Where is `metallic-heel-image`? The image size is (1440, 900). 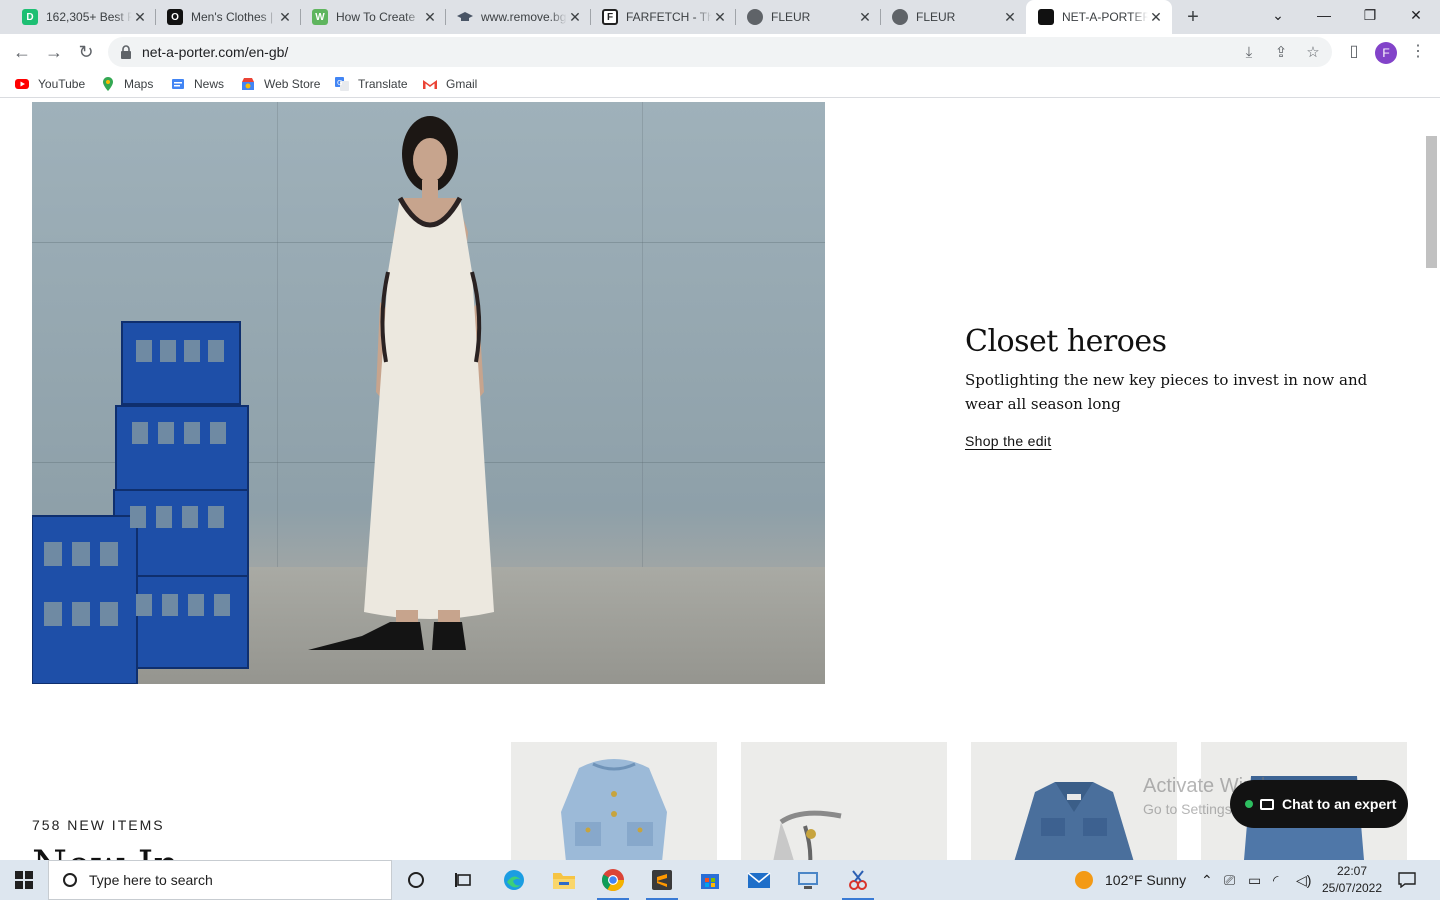
metallic-heel-image is located at coordinates (807, 835).